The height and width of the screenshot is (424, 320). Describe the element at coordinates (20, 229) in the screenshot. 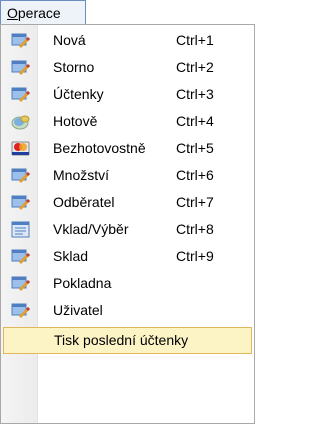

I see `list-icon` at that location.